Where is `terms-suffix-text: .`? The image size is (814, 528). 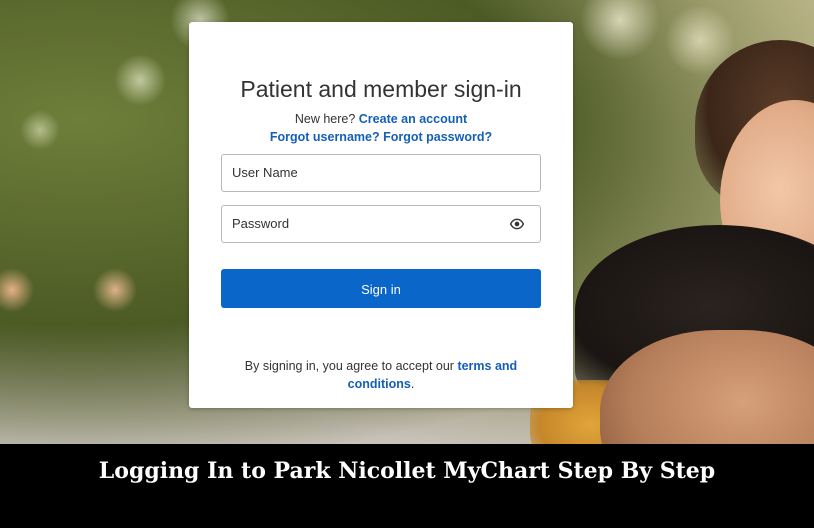 terms-suffix-text: . is located at coordinates (412, 384).